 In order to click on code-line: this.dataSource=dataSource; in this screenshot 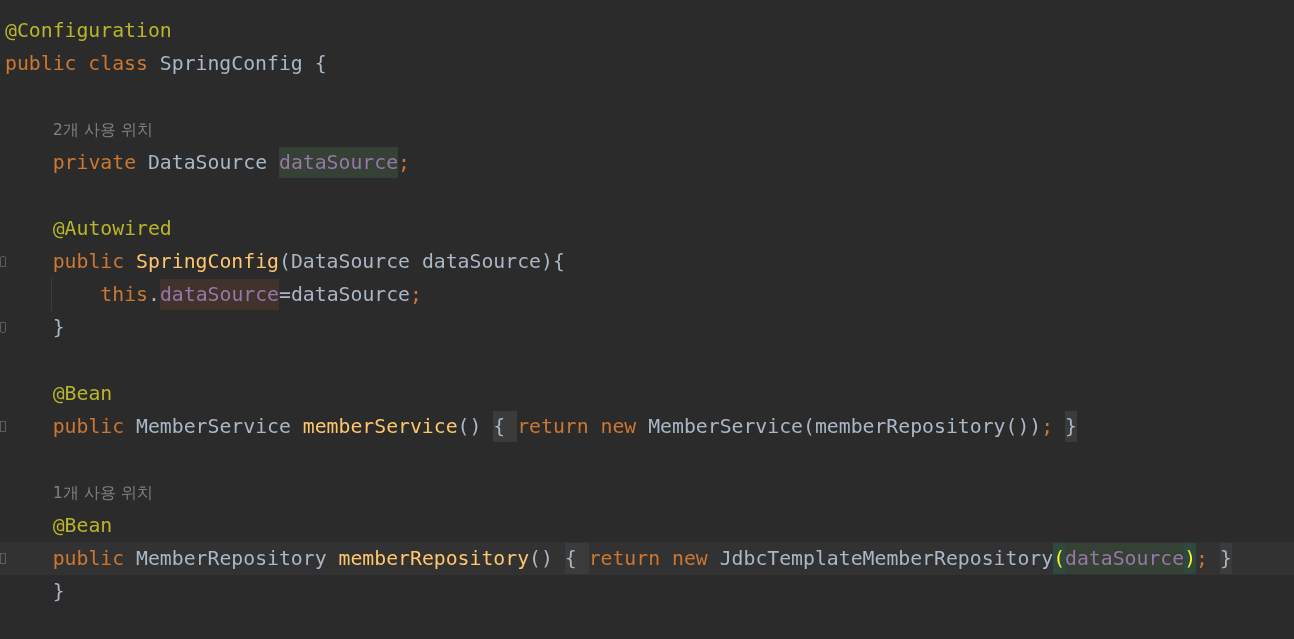, I will do `click(261, 294)`.